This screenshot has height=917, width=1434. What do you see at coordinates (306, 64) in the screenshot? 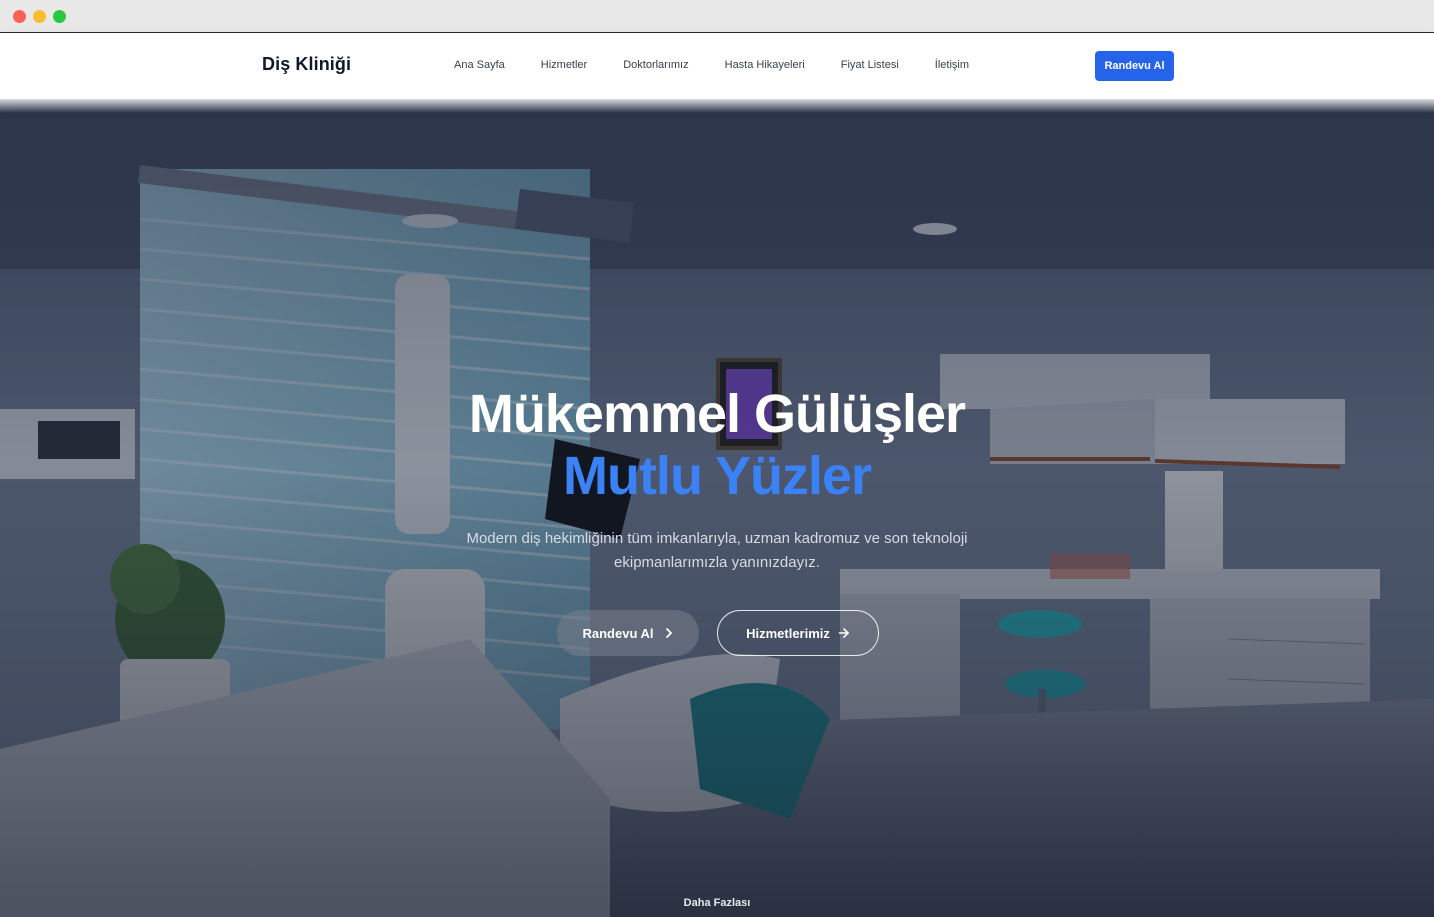
I see `brand-logo: Diş Kliniği` at bounding box center [306, 64].